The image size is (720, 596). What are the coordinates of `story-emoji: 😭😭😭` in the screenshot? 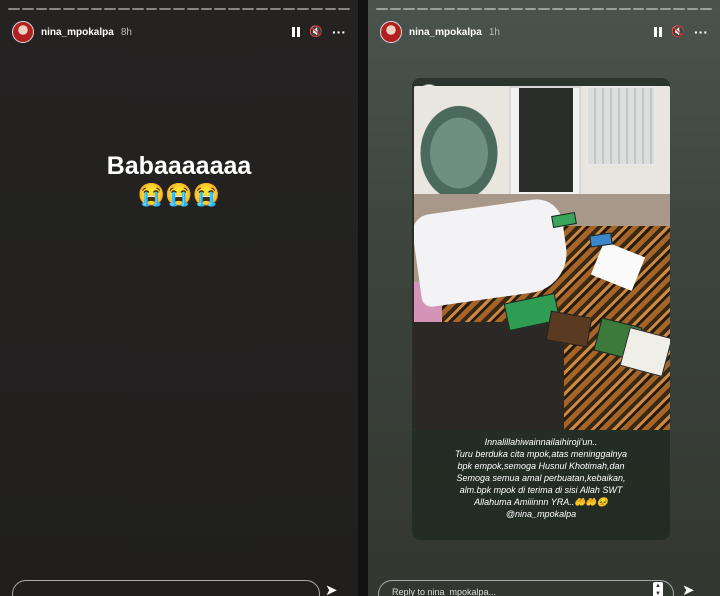 It's located at (179, 194).